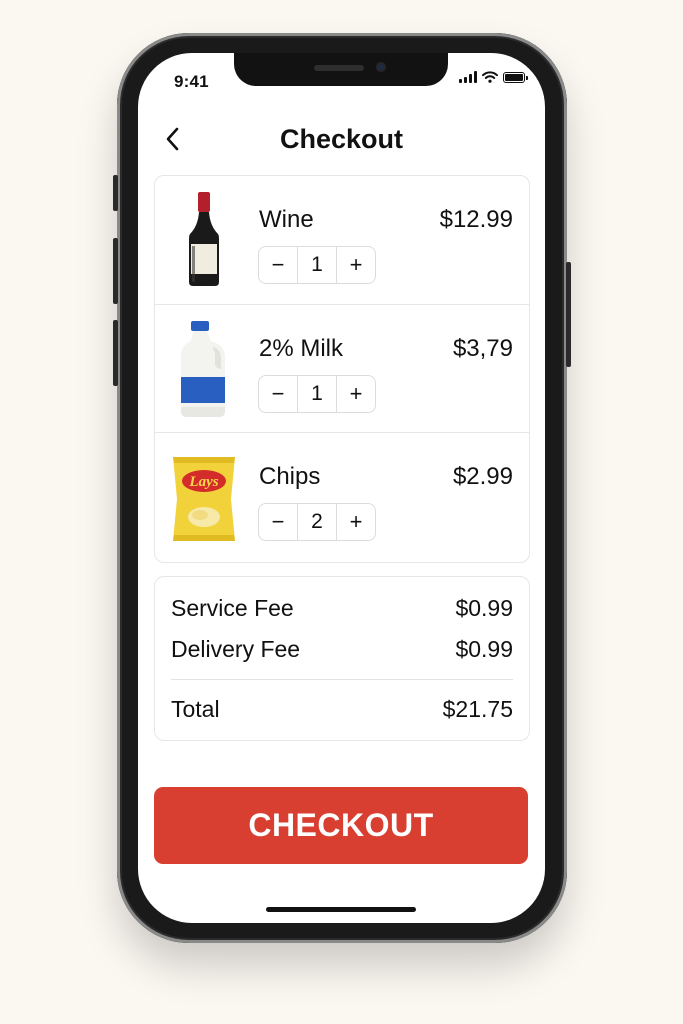 This screenshot has height=1024, width=683. Describe the element at coordinates (342, 649) in the screenshot. I see `delivery-fee-row: Delivery Fee $0.99` at that location.